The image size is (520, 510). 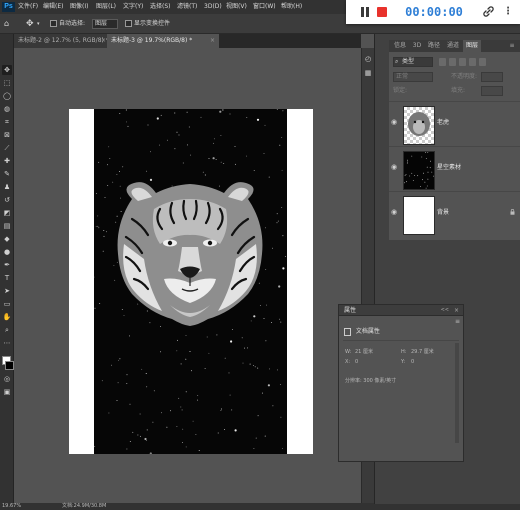 I want to click on properties-title: 属性, so click(x=350, y=310).